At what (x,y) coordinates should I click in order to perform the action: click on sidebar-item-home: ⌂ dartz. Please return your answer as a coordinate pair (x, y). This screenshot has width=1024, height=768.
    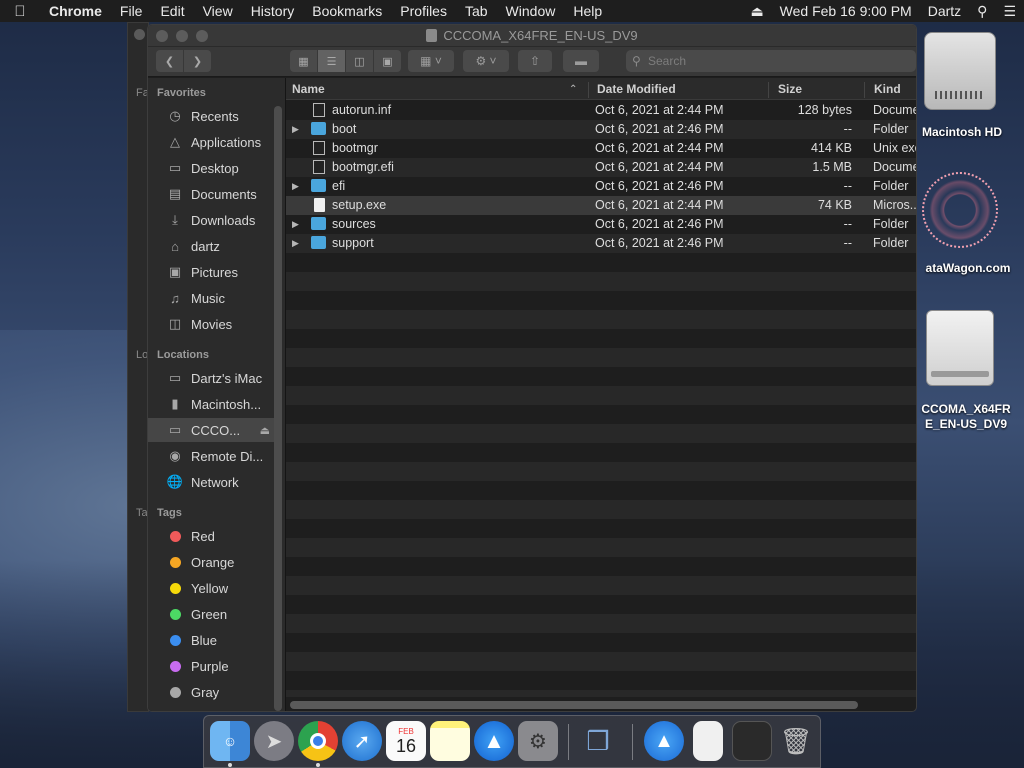
    Looking at the image, I should click on (211, 246).